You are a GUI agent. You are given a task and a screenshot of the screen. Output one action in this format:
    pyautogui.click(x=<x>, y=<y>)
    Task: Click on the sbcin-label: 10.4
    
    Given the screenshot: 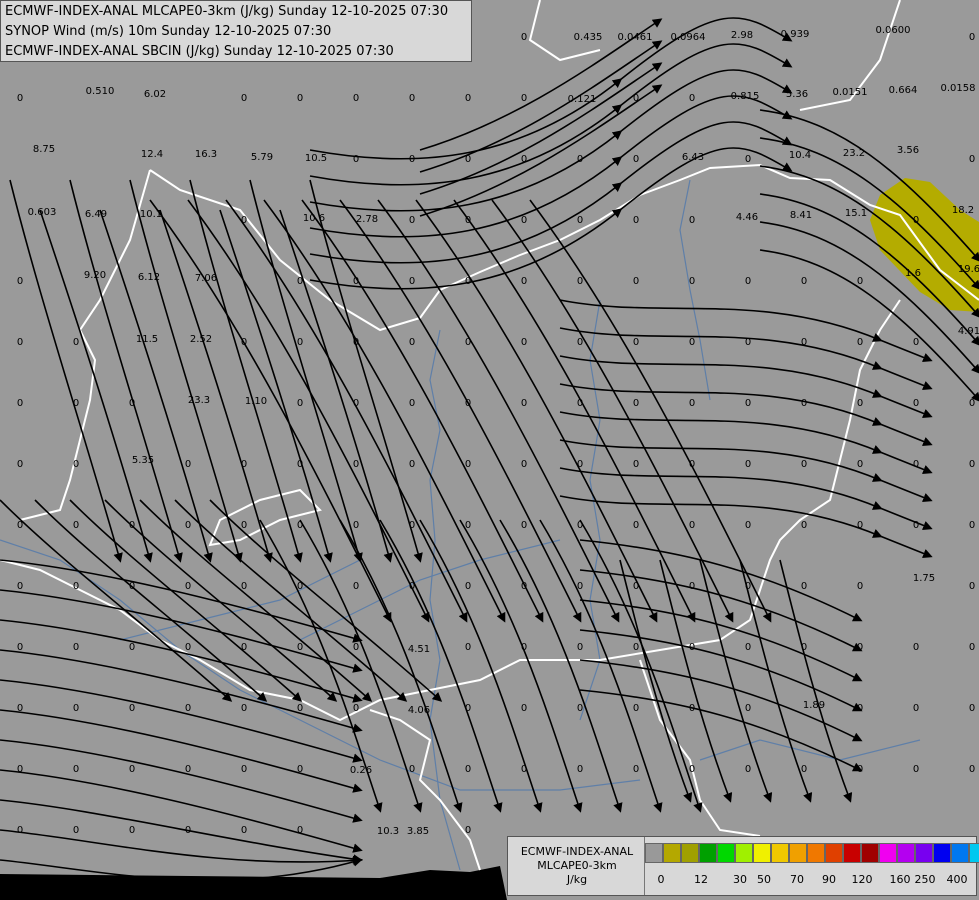 What is the action you would take?
    pyautogui.click(x=800, y=155)
    